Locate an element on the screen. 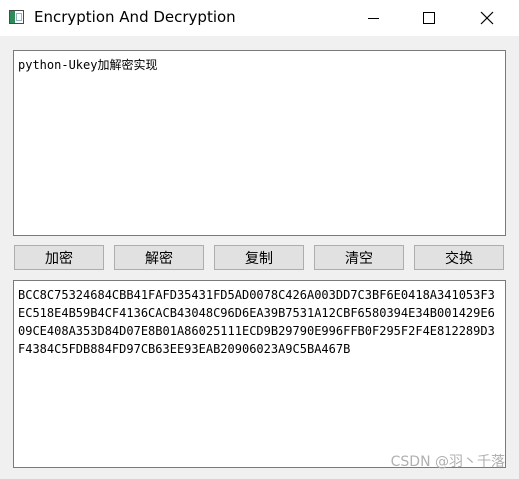 Image resolution: width=519 pixels, height=479 pixels. swap-button: 交换 is located at coordinates (459, 257).